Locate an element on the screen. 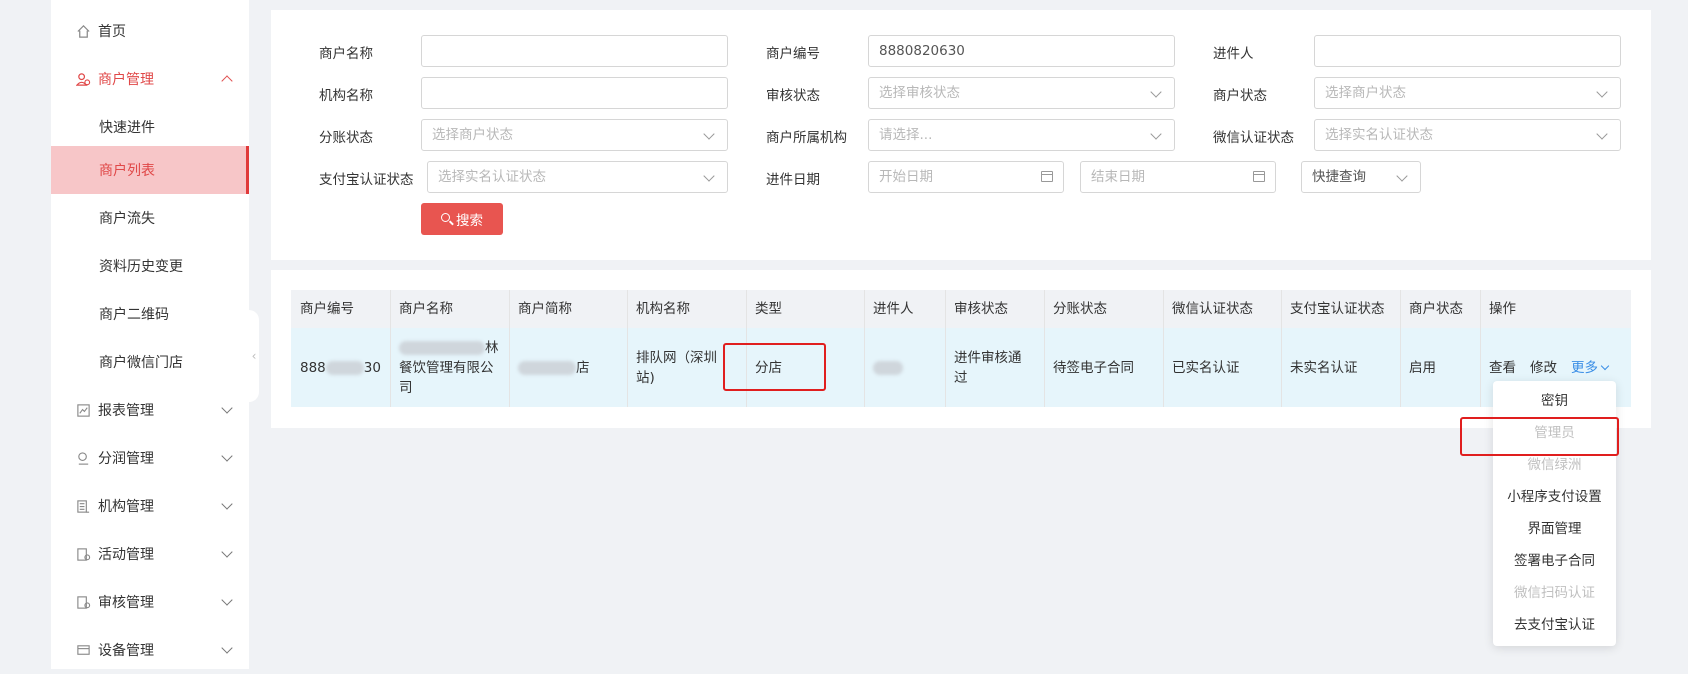  alipay-status-value: 未实名认证 is located at coordinates (1324, 367).